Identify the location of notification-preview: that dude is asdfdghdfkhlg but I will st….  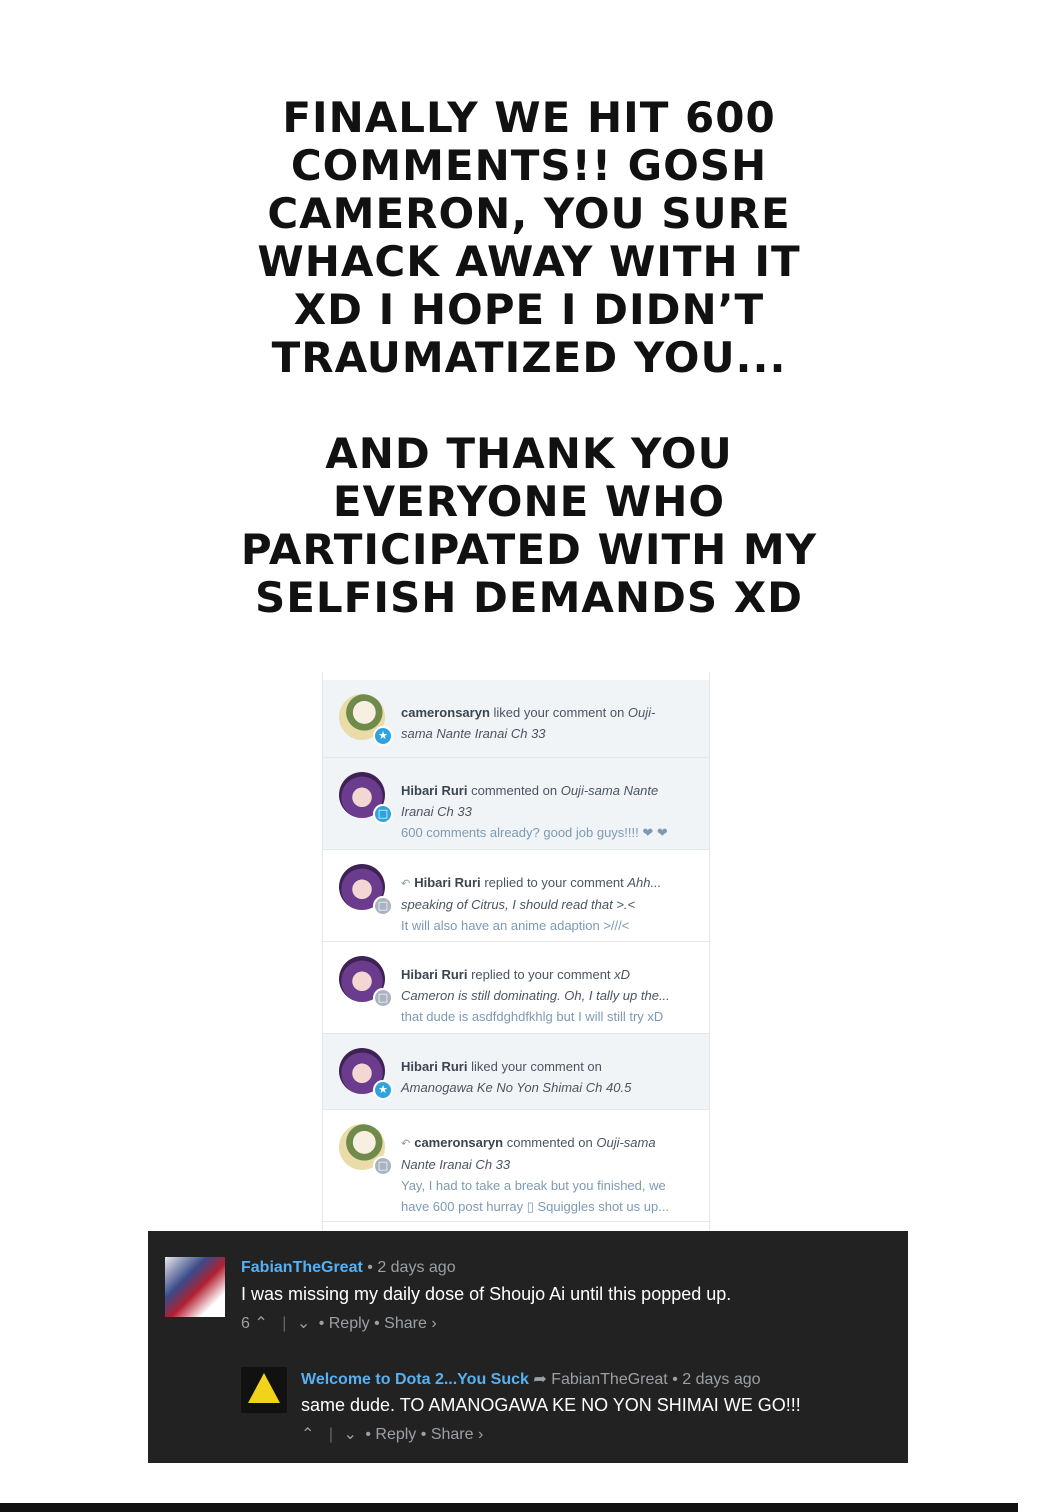
(532, 1016).